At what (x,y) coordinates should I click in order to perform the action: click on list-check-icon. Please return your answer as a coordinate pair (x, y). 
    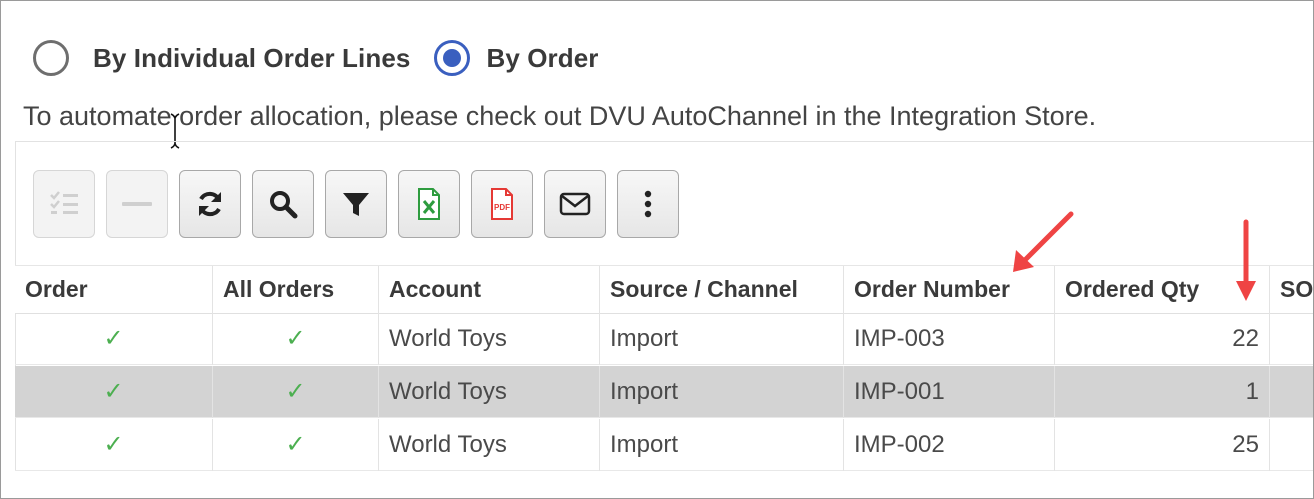
    Looking at the image, I should click on (64, 202).